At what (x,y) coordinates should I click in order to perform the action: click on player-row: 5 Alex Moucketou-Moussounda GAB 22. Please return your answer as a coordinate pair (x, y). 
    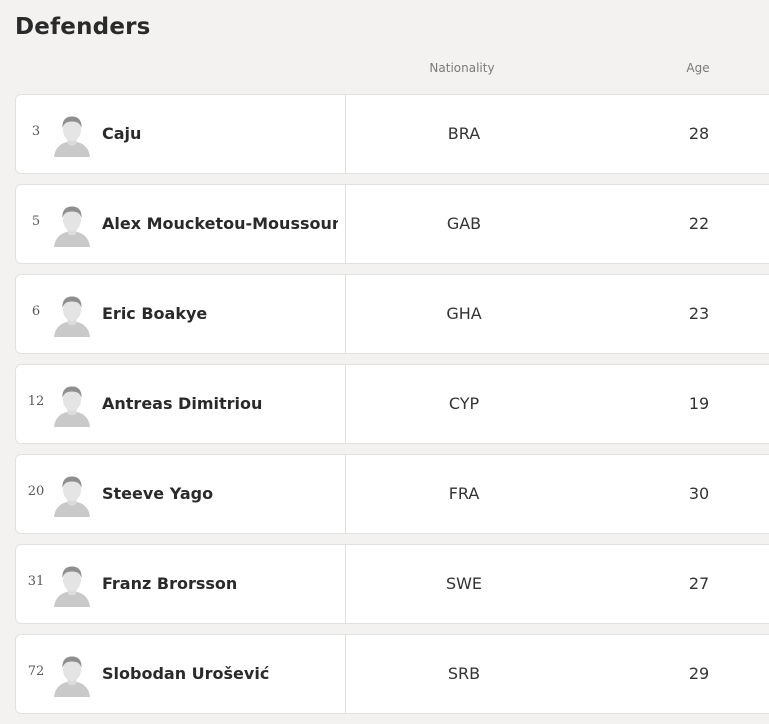
    Looking at the image, I should click on (392, 224).